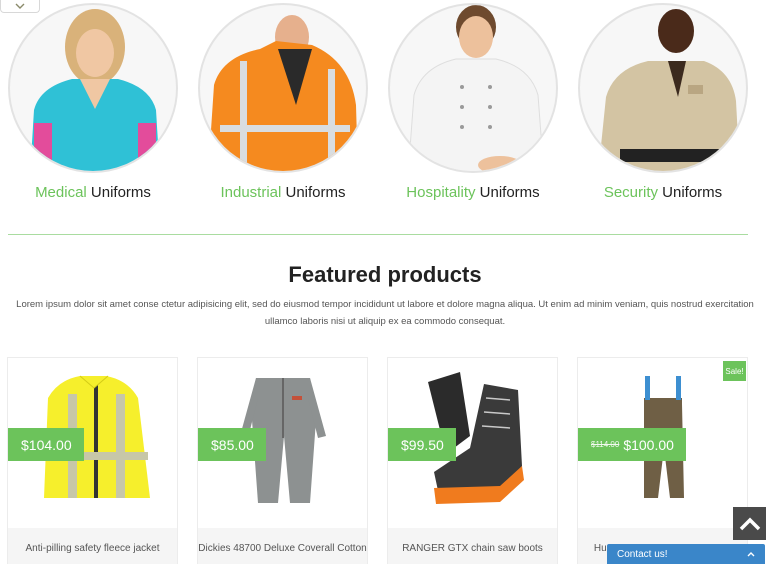 This screenshot has height=564, width=770. What do you see at coordinates (663, 88) in the screenshot?
I see `category-security-image` at bounding box center [663, 88].